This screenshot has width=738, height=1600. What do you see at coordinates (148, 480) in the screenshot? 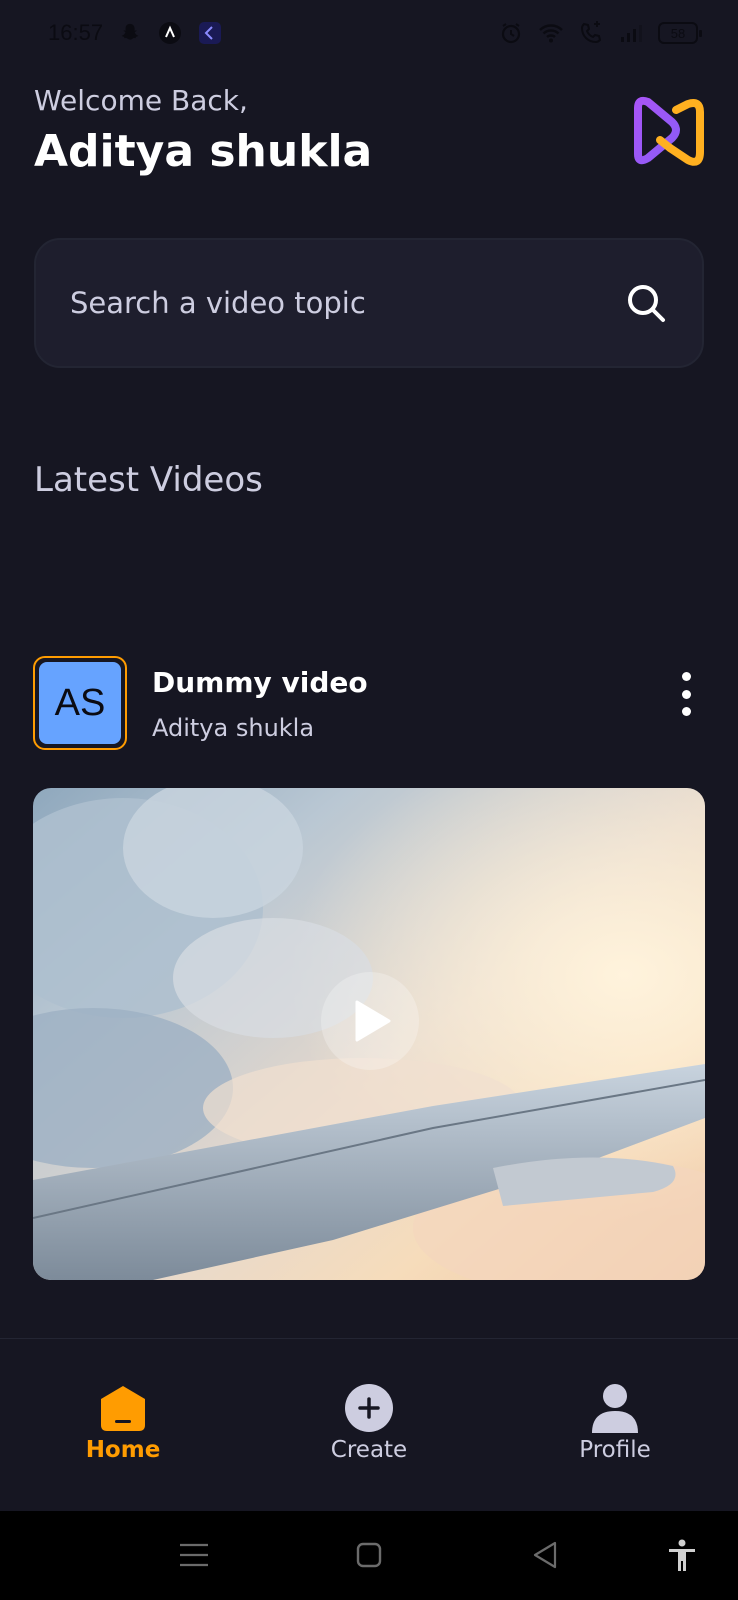
I see `latest-videos-heading: Latest Videos` at bounding box center [148, 480].